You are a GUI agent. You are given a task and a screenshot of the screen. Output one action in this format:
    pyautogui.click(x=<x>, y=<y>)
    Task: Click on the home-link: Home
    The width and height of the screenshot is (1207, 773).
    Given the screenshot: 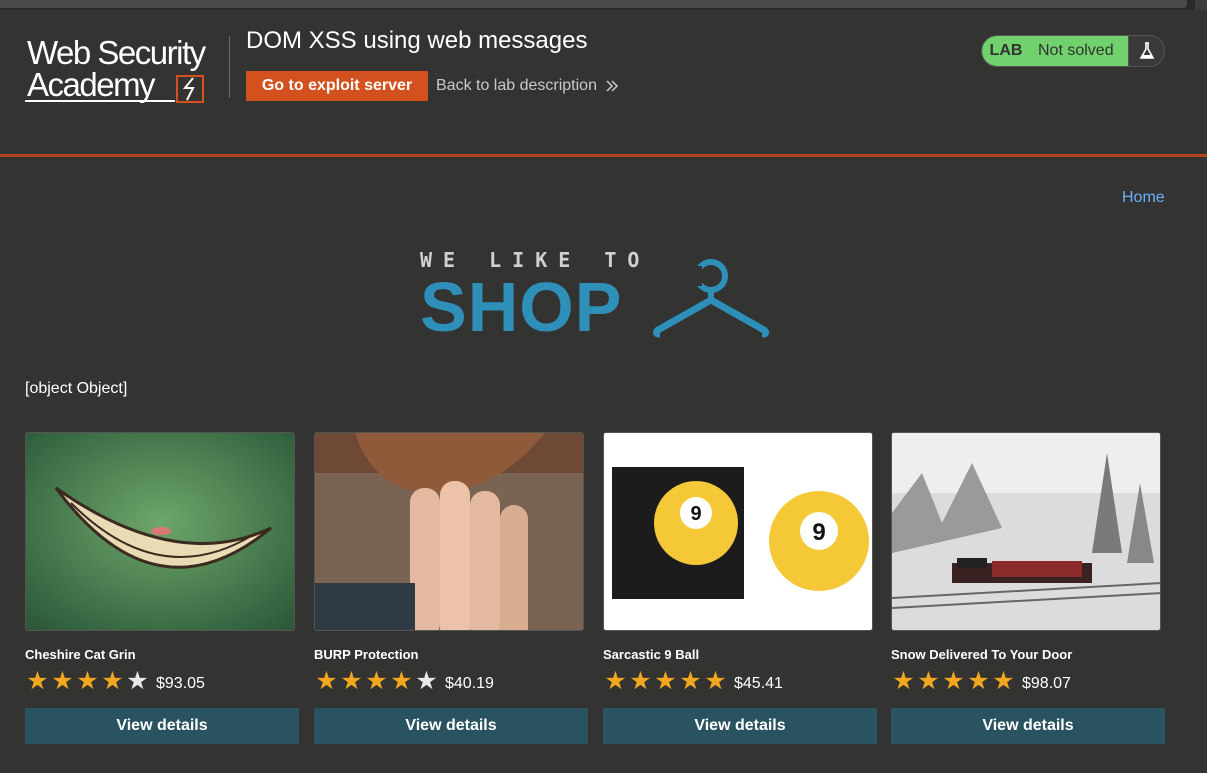 What is the action you would take?
    pyautogui.click(x=1143, y=198)
    